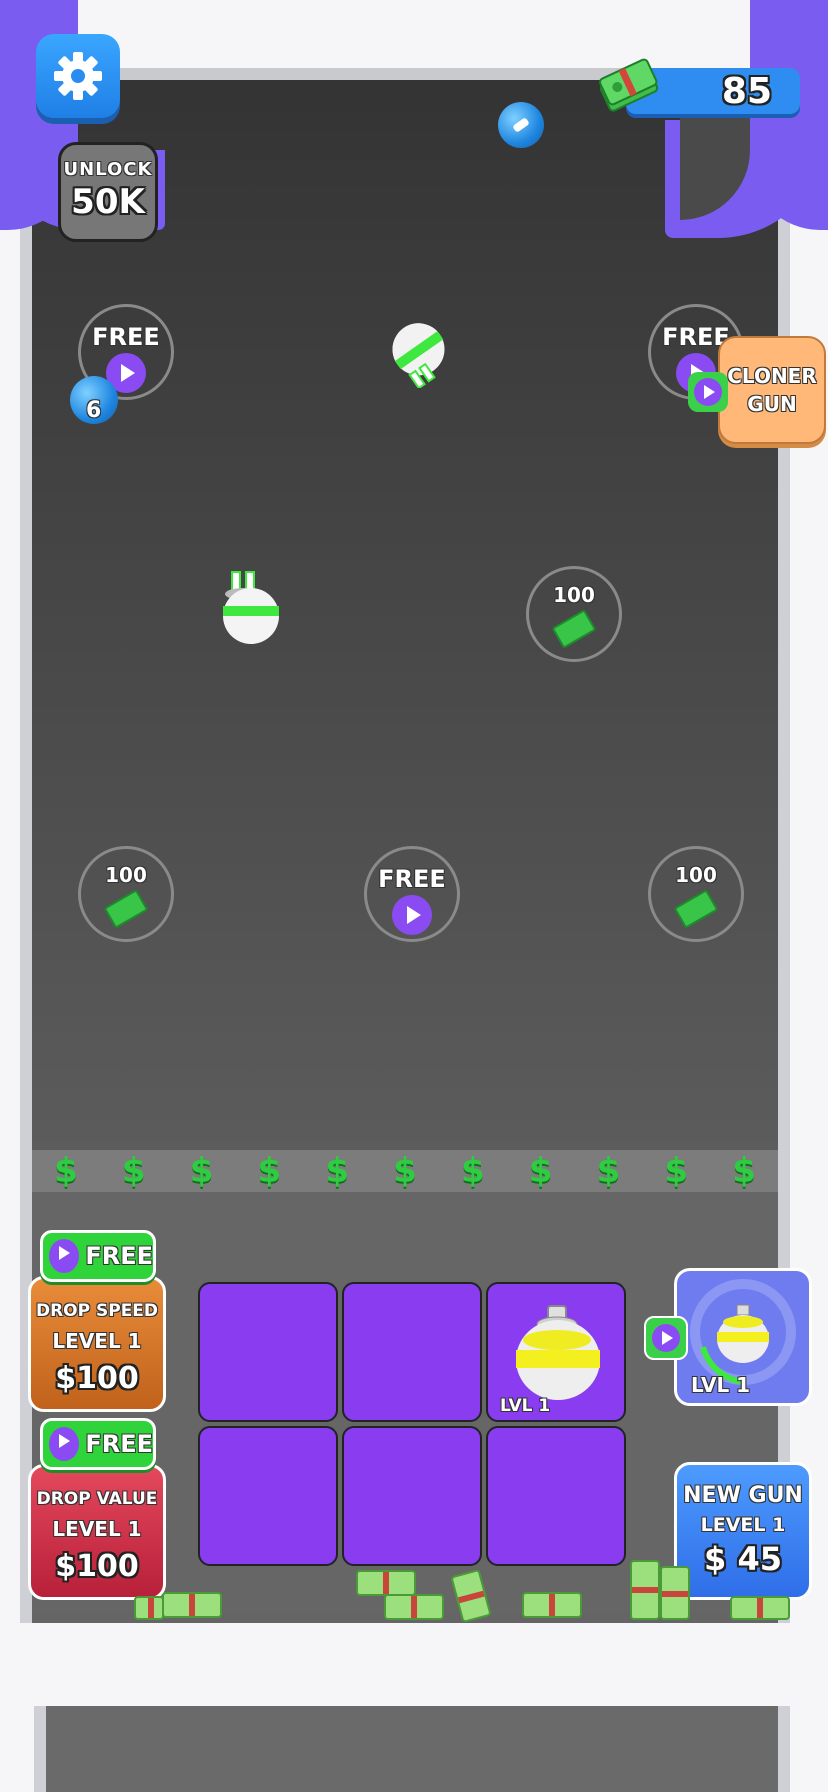 Image resolution: width=828 pixels, height=1792 pixels. I want to click on drop-value-upgrade-button: DROP VALUE LEVEL 1 $100, so click(97, 1532).